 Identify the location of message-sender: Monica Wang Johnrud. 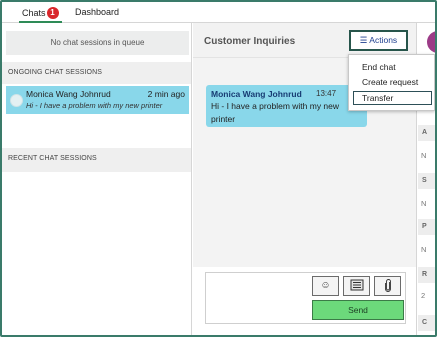
(256, 94).